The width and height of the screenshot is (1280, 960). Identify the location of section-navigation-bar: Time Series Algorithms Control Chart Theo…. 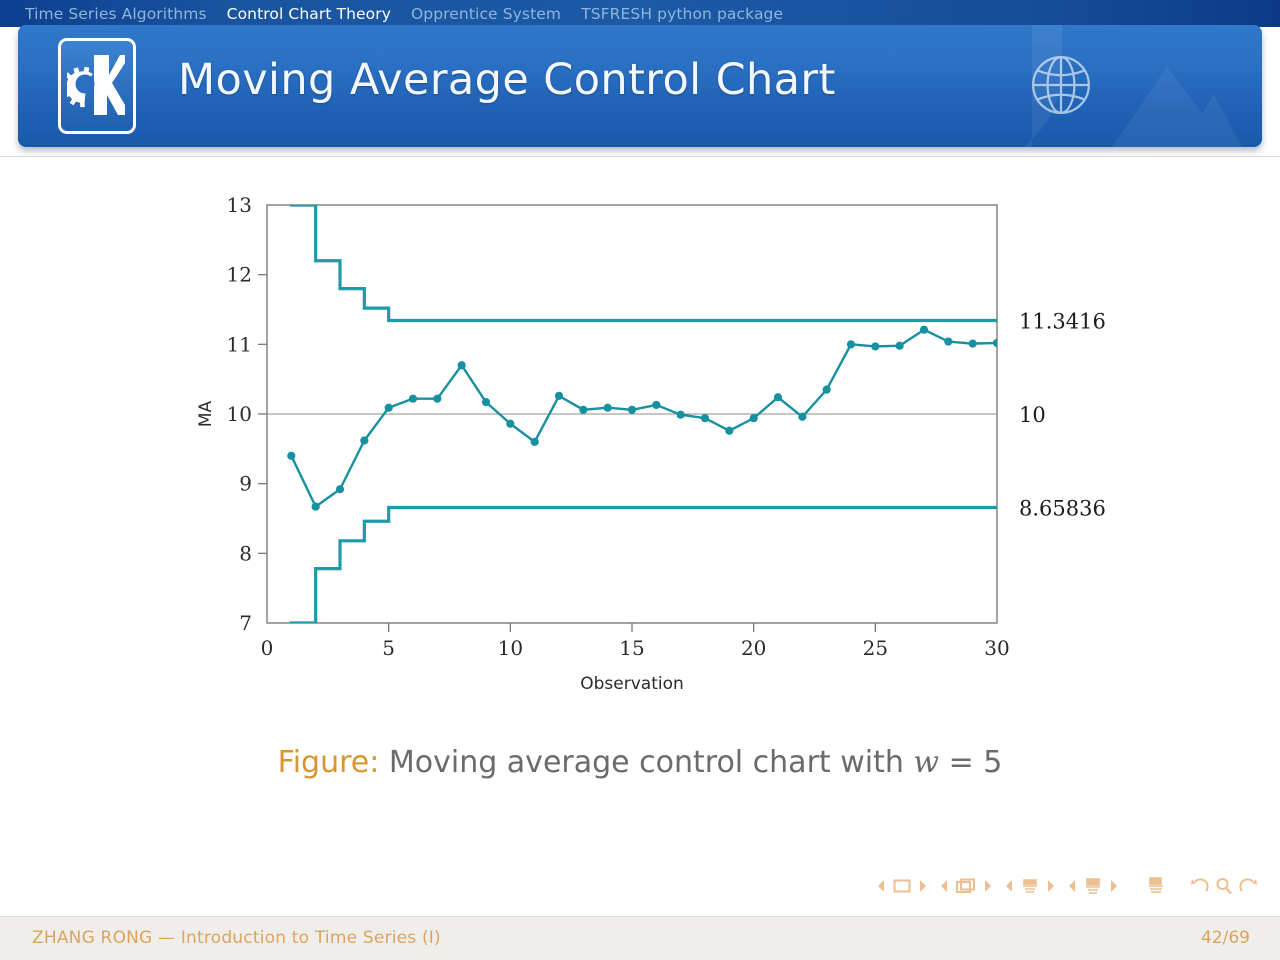
(640, 13).